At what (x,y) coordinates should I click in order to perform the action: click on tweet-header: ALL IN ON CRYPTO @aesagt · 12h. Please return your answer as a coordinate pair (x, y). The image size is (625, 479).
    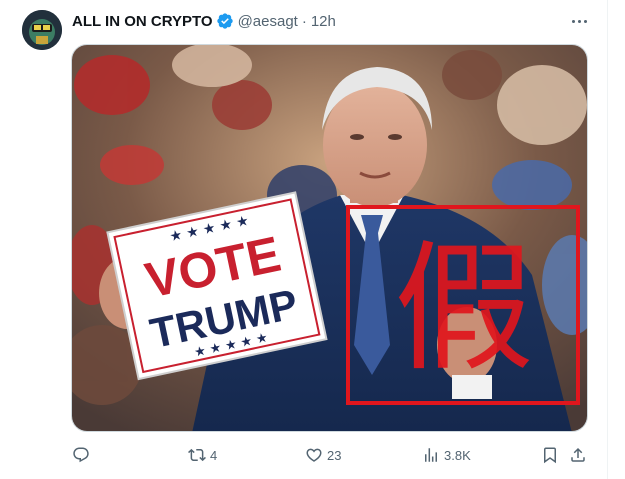
    Looking at the image, I should click on (204, 21).